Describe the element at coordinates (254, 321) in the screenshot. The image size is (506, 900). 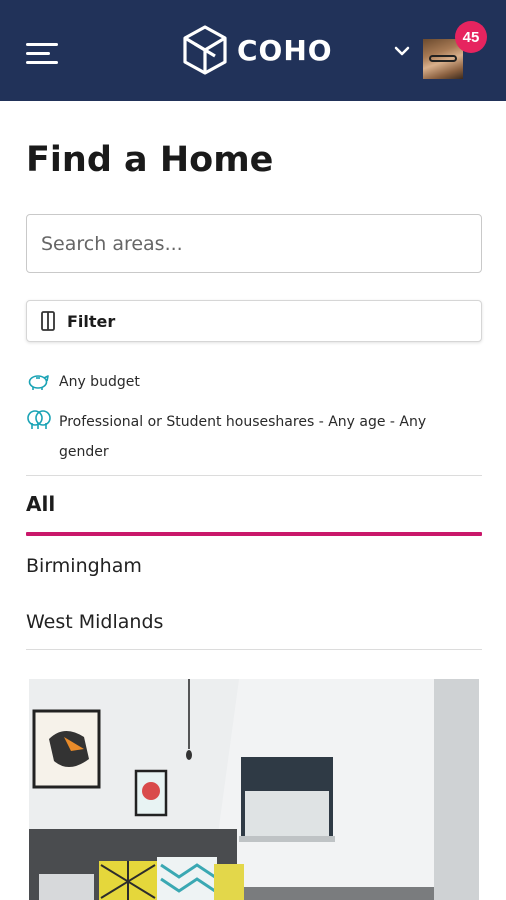
I see `filter-button: Filter` at that location.